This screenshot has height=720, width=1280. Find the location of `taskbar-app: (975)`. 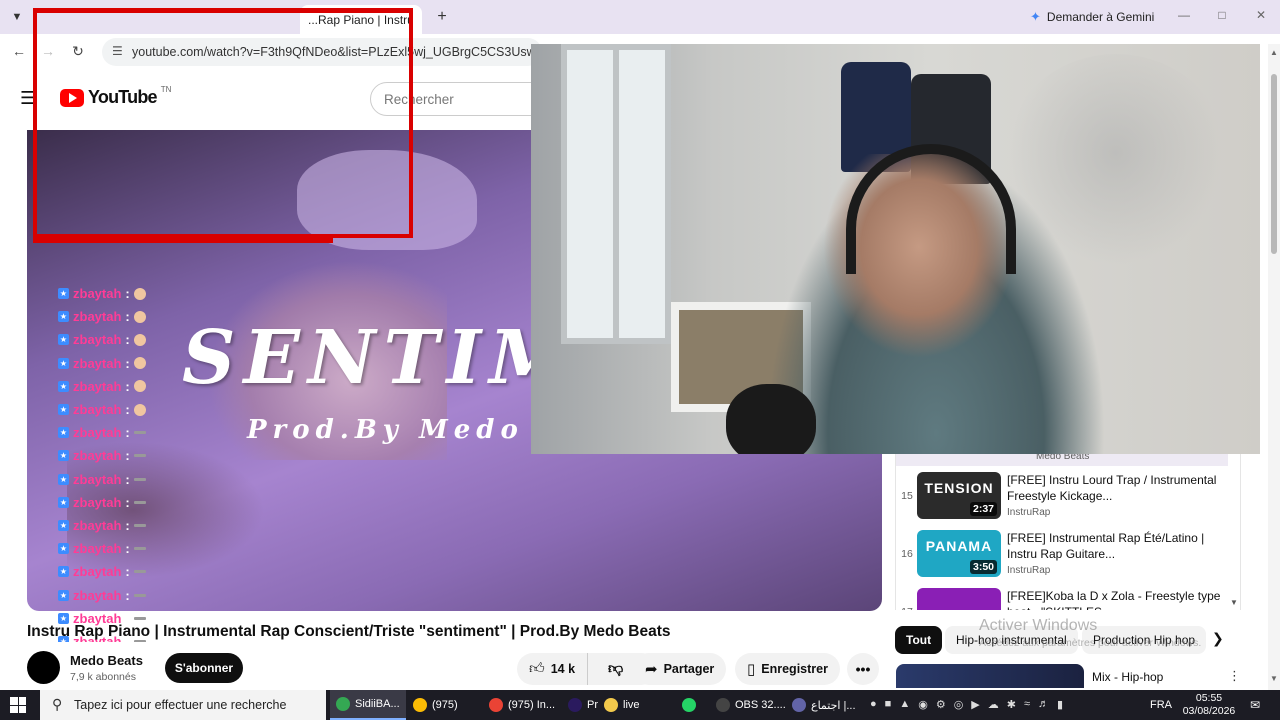

taskbar-app: (975) is located at coordinates (435, 705).